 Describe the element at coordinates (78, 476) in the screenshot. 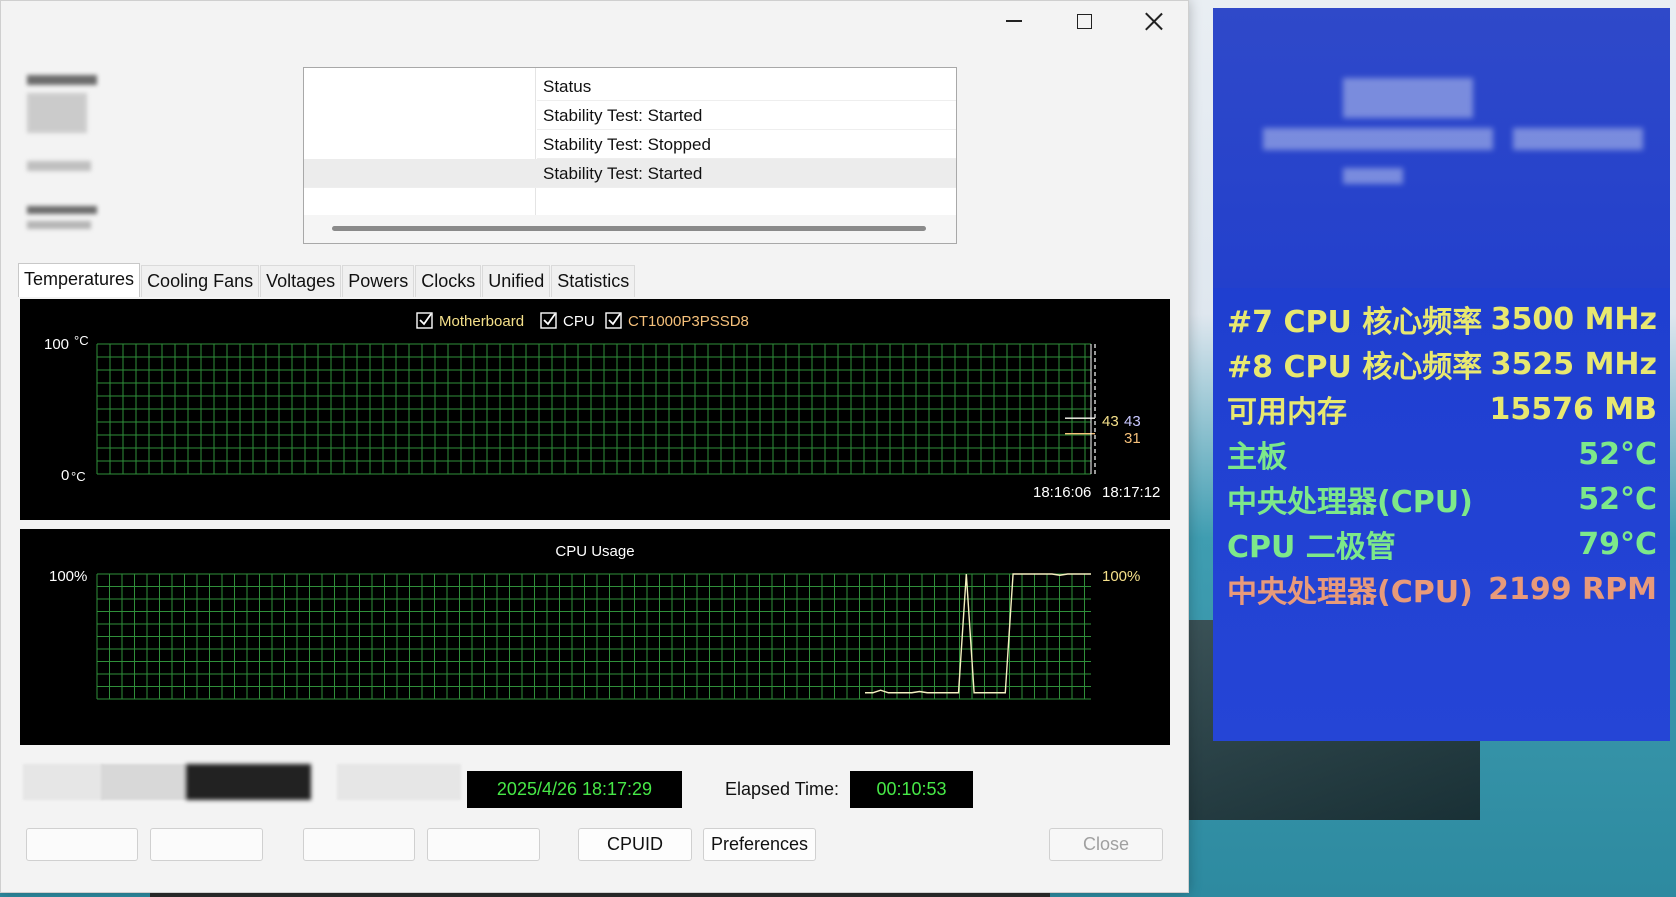

I see `y-unit-label-min: °C` at that location.